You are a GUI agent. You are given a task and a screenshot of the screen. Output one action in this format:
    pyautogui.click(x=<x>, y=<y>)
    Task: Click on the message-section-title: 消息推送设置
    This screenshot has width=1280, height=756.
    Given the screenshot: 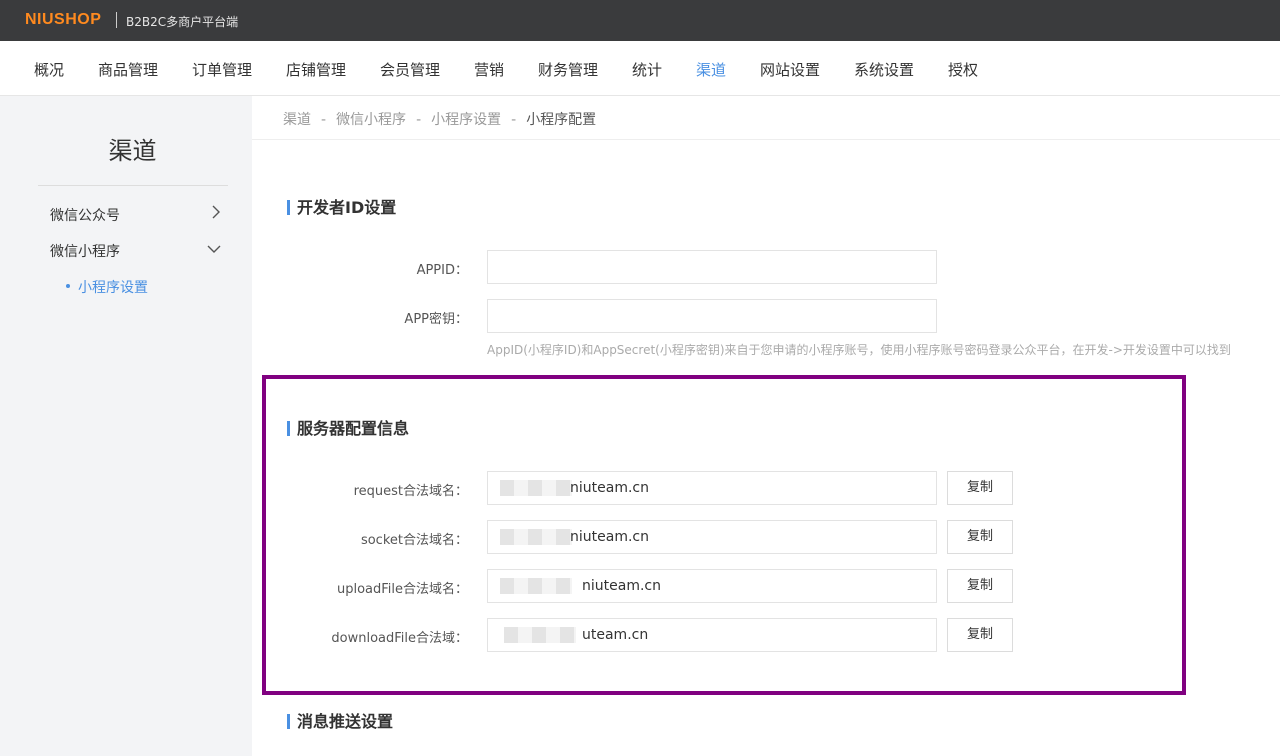 What is the action you would take?
    pyautogui.click(x=340, y=722)
    